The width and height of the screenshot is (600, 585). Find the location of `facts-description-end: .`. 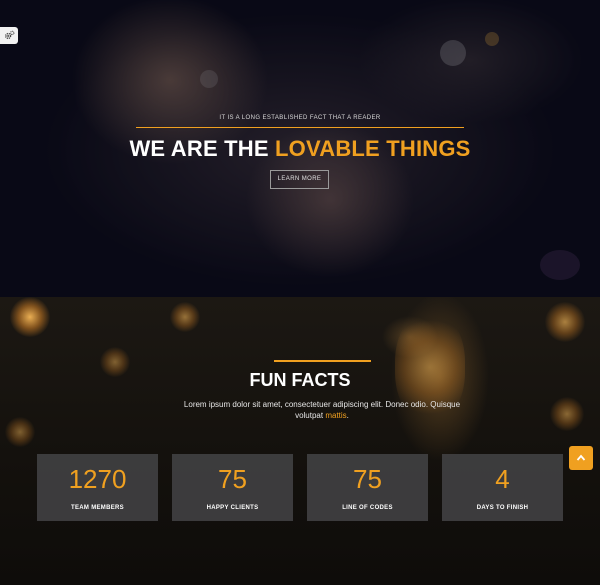

facts-description-end: . is located at coordinates (347, 415).